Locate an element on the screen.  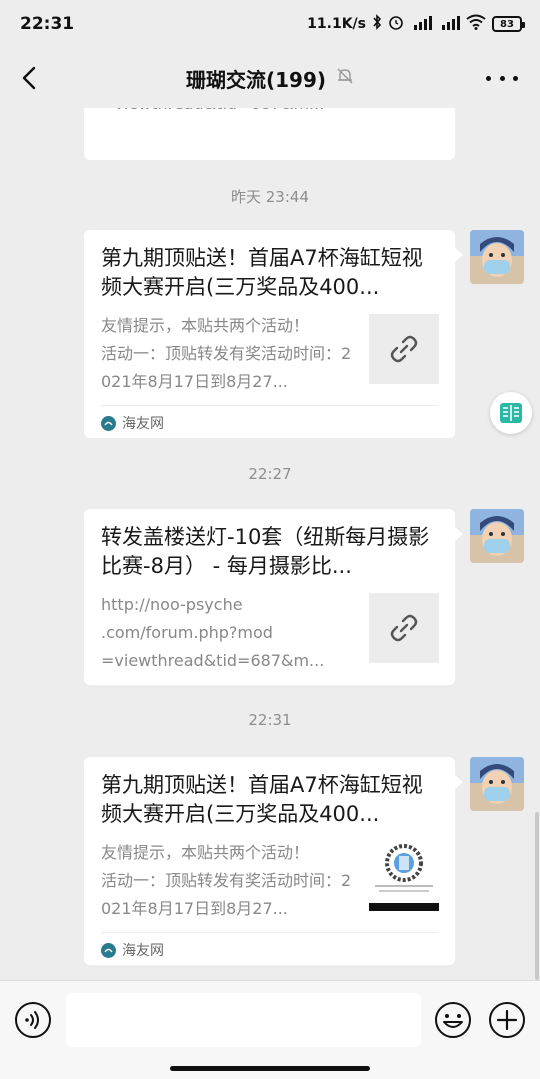
more-dots-icon is located at coordinates (488, 78).